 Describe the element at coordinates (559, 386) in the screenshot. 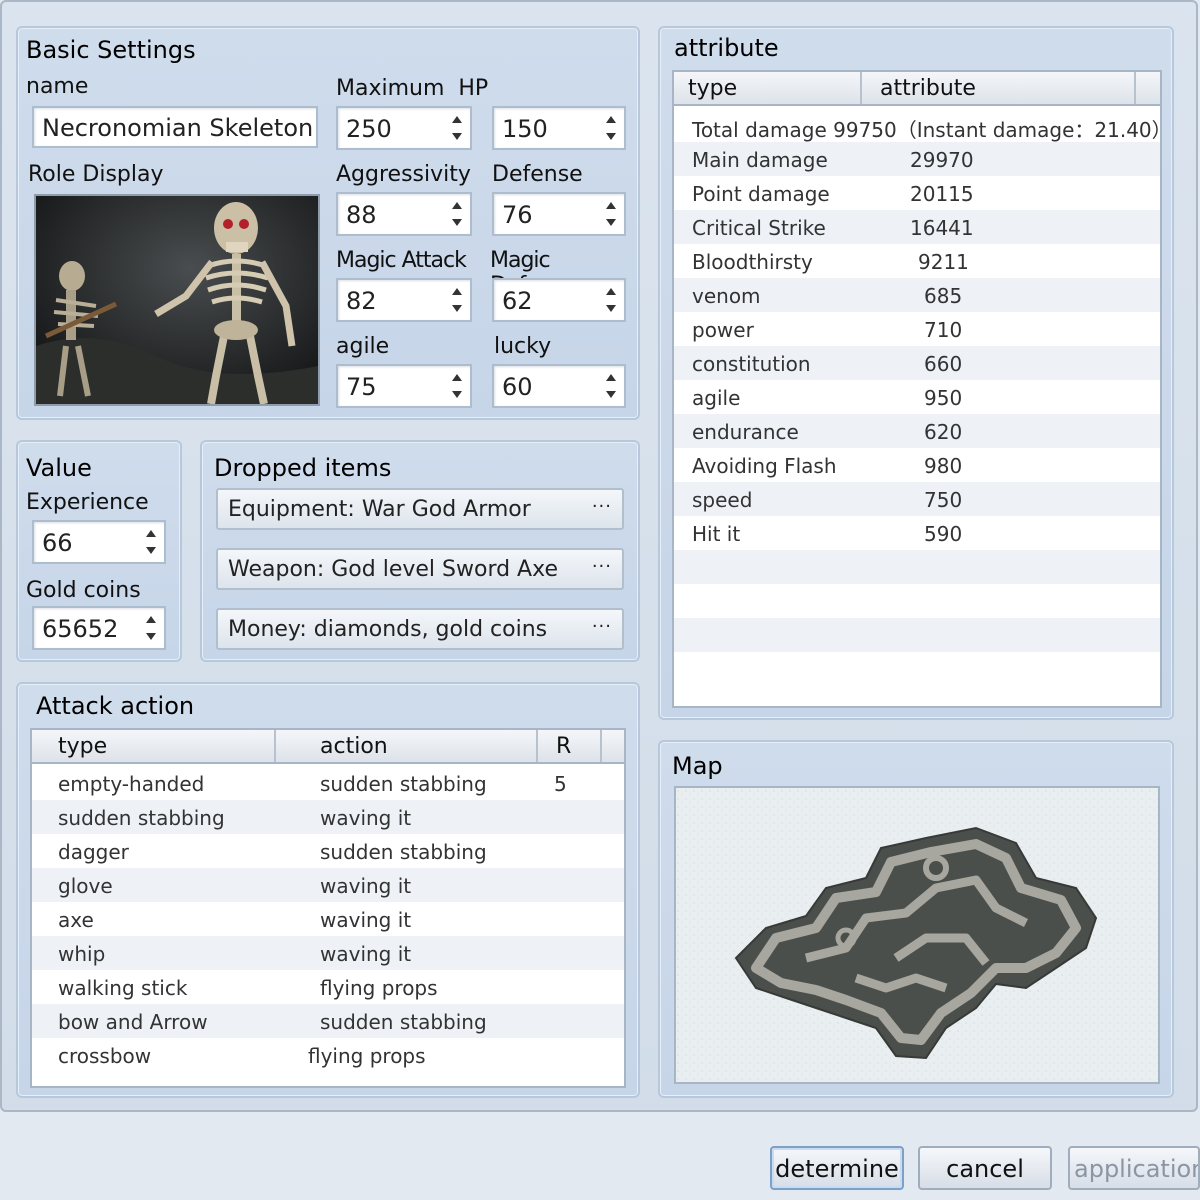

I see `lucky-stepper: 60` at that location.